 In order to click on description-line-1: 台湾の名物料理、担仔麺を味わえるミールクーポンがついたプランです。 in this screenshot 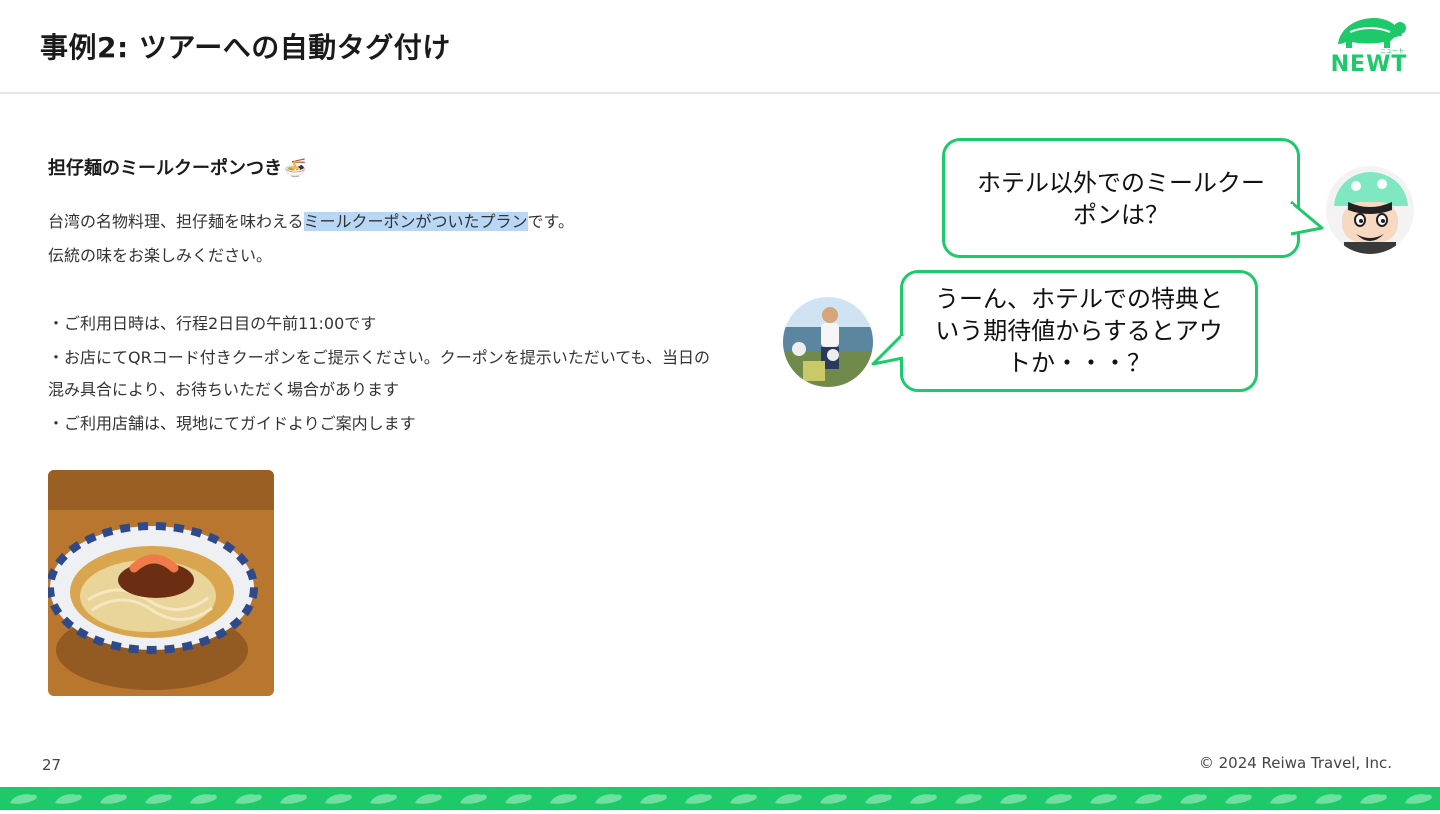, I will do `click(311, 220)`.